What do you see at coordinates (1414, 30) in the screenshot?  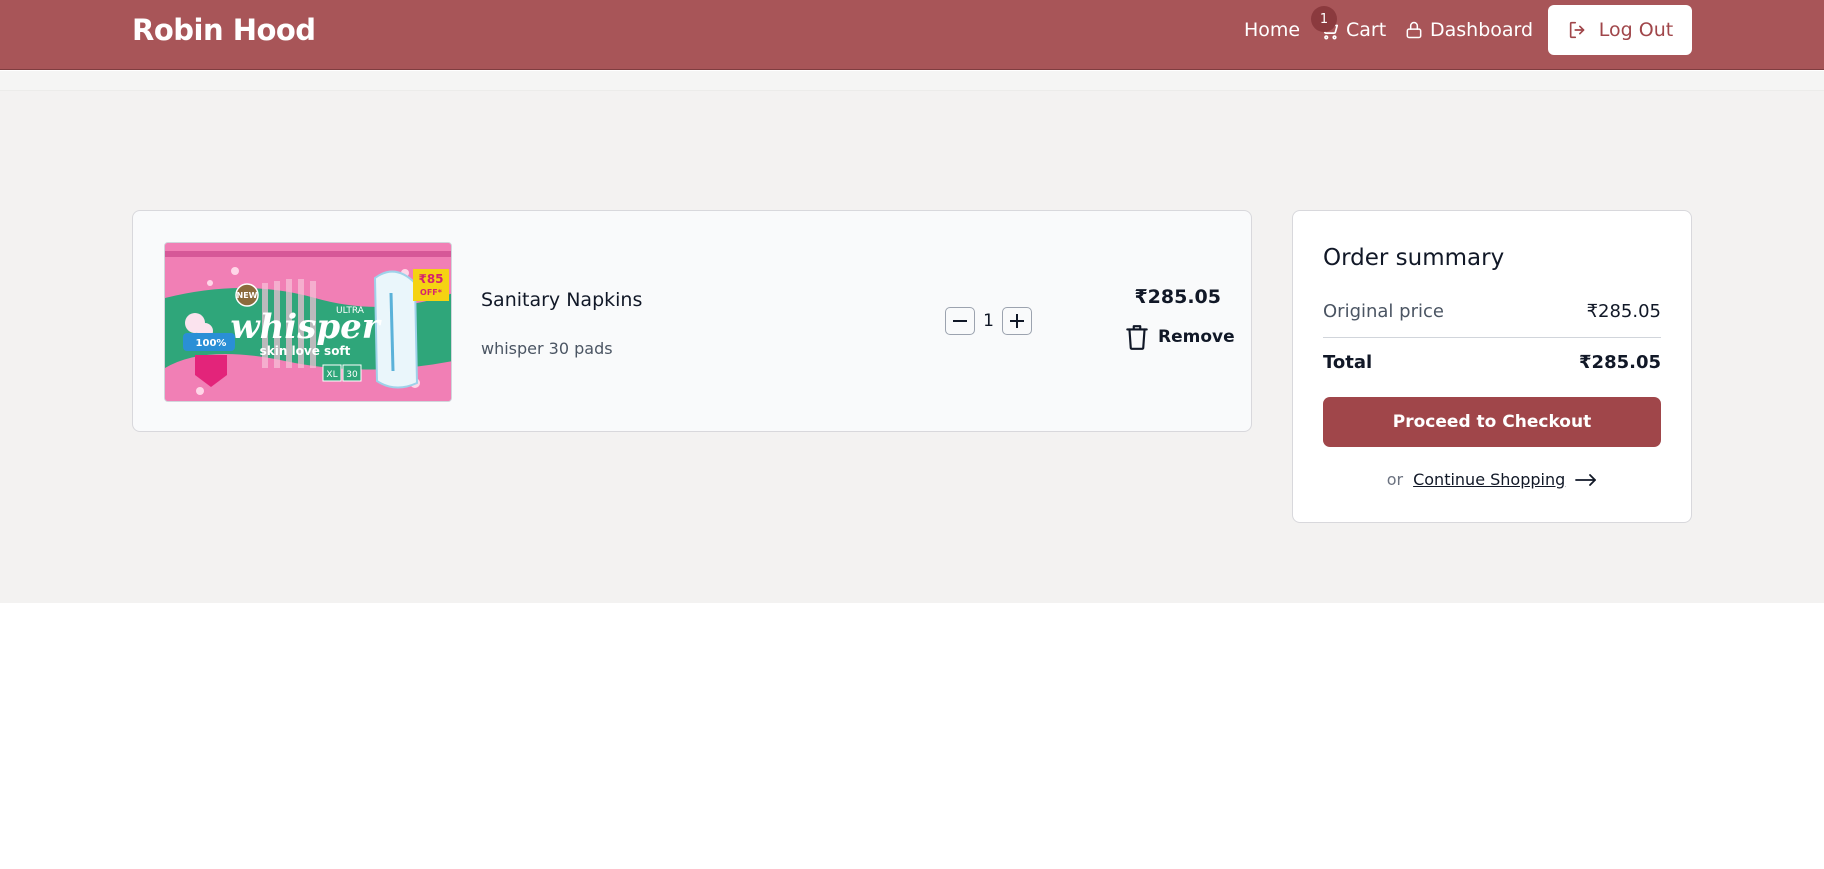 I see `lock-icon` at bounding box center [1414, 30].